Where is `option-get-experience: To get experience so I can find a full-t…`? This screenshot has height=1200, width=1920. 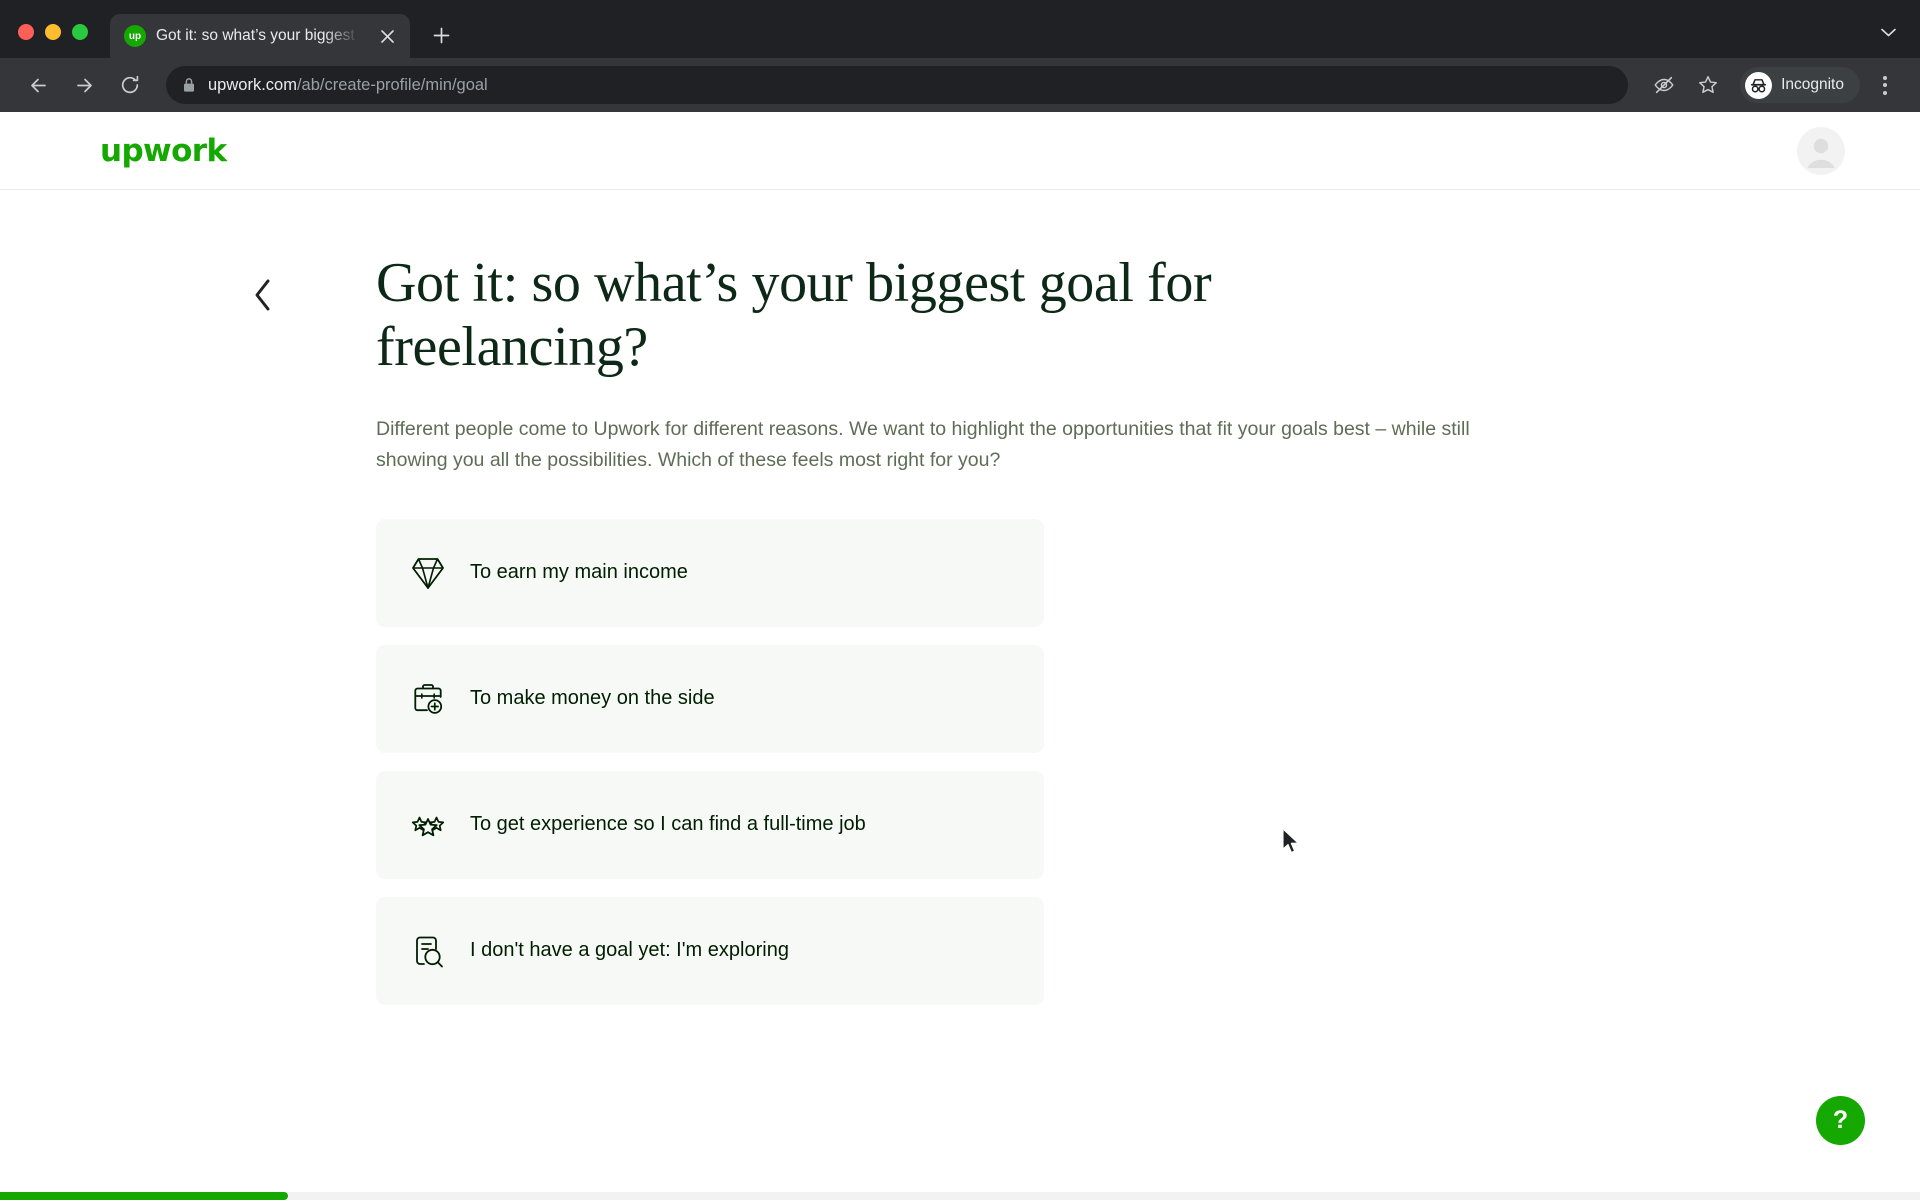
option-get-experience: To get experience so I can find a full-t… is located at coordinates (710, 824).